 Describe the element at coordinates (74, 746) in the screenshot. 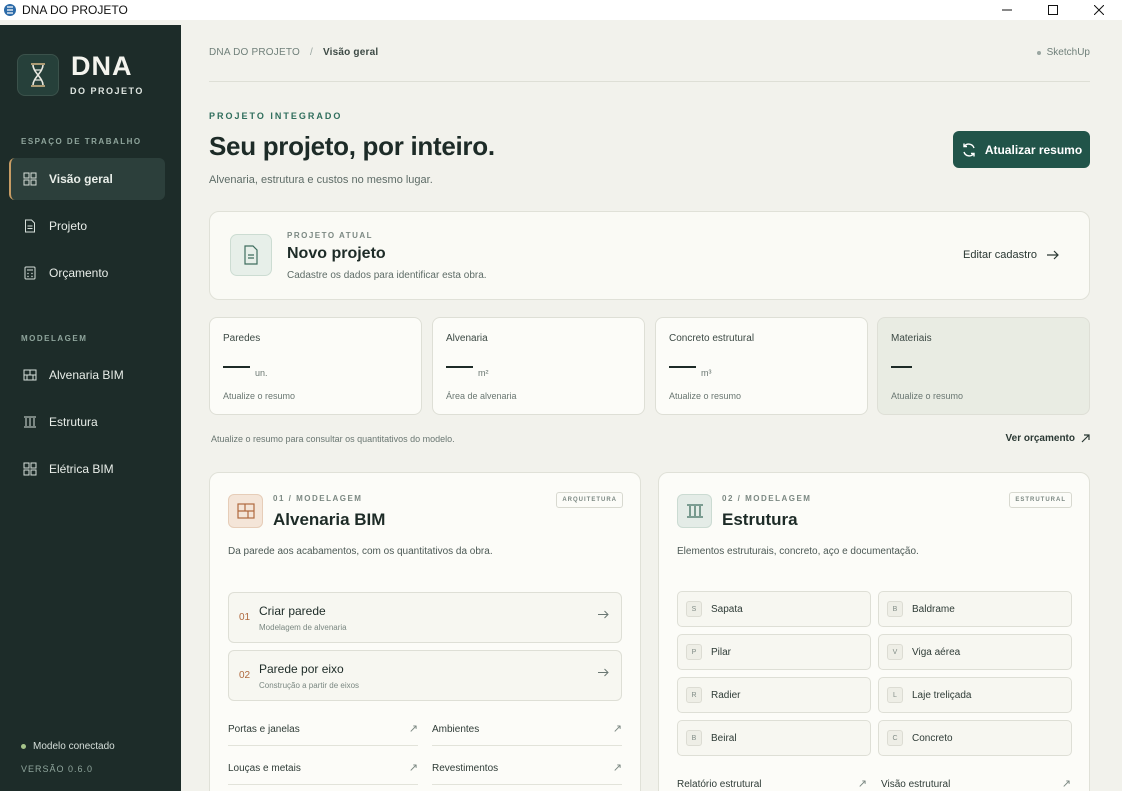

I see `status-text: Modelo conectado` at that location.